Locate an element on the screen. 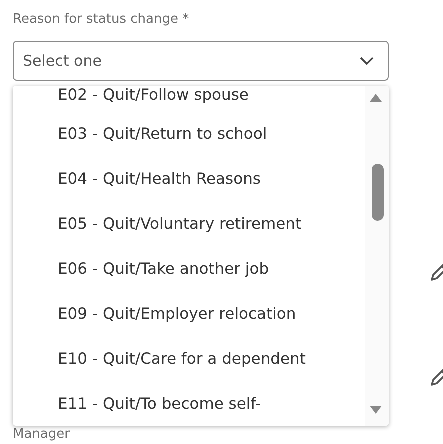 This screenshot has width=443, height=444. field-label: Manager is located at coordinates (42, 434).